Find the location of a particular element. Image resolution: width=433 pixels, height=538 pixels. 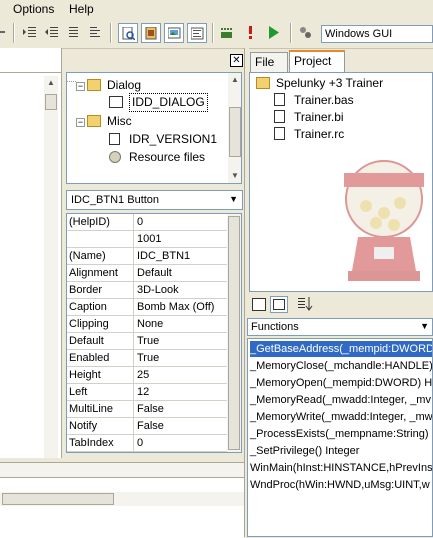

menu-options: Options is located at coordinates (33, 9).